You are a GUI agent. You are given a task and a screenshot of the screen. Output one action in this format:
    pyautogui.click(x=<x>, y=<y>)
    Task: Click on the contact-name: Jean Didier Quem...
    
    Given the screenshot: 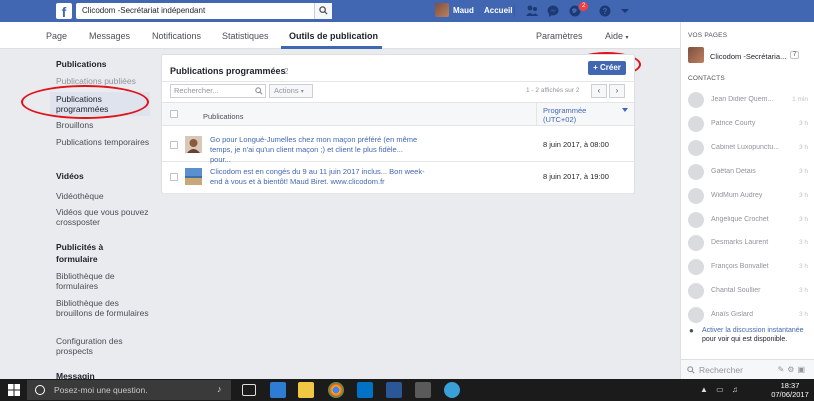 What is the action you would take?
    pyautogui.click(x=742, y=99)
    